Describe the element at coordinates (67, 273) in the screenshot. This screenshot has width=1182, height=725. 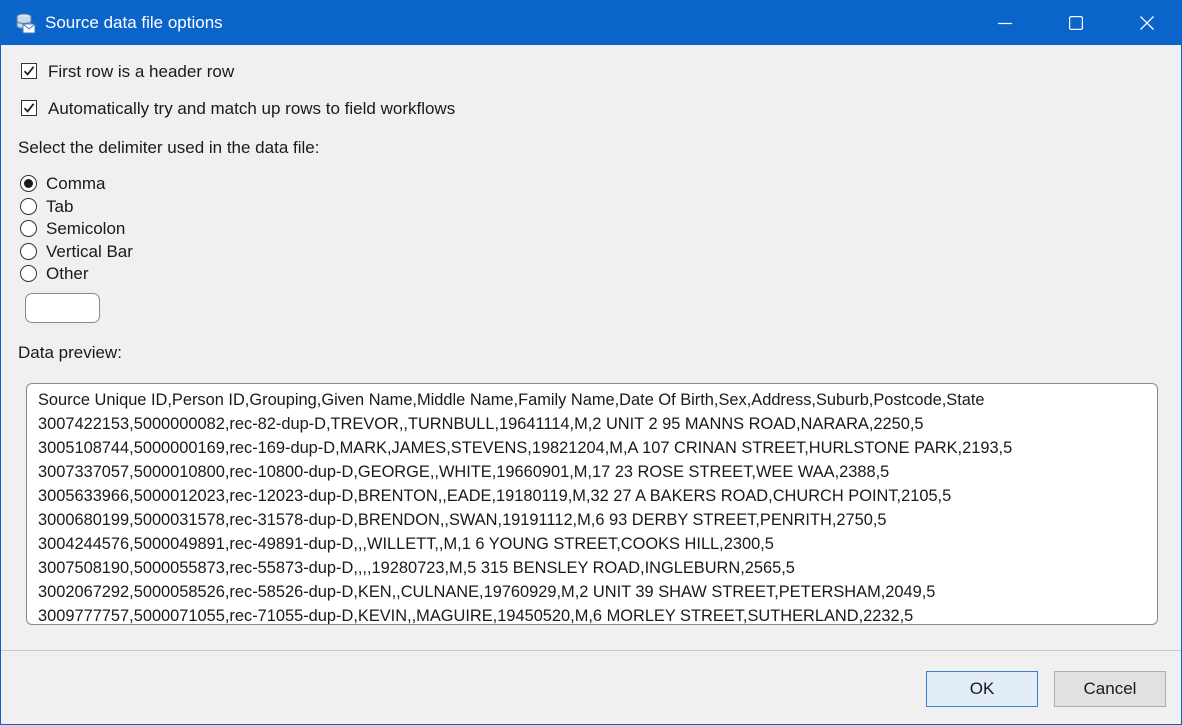
I see `radio-label: Other` at that location.